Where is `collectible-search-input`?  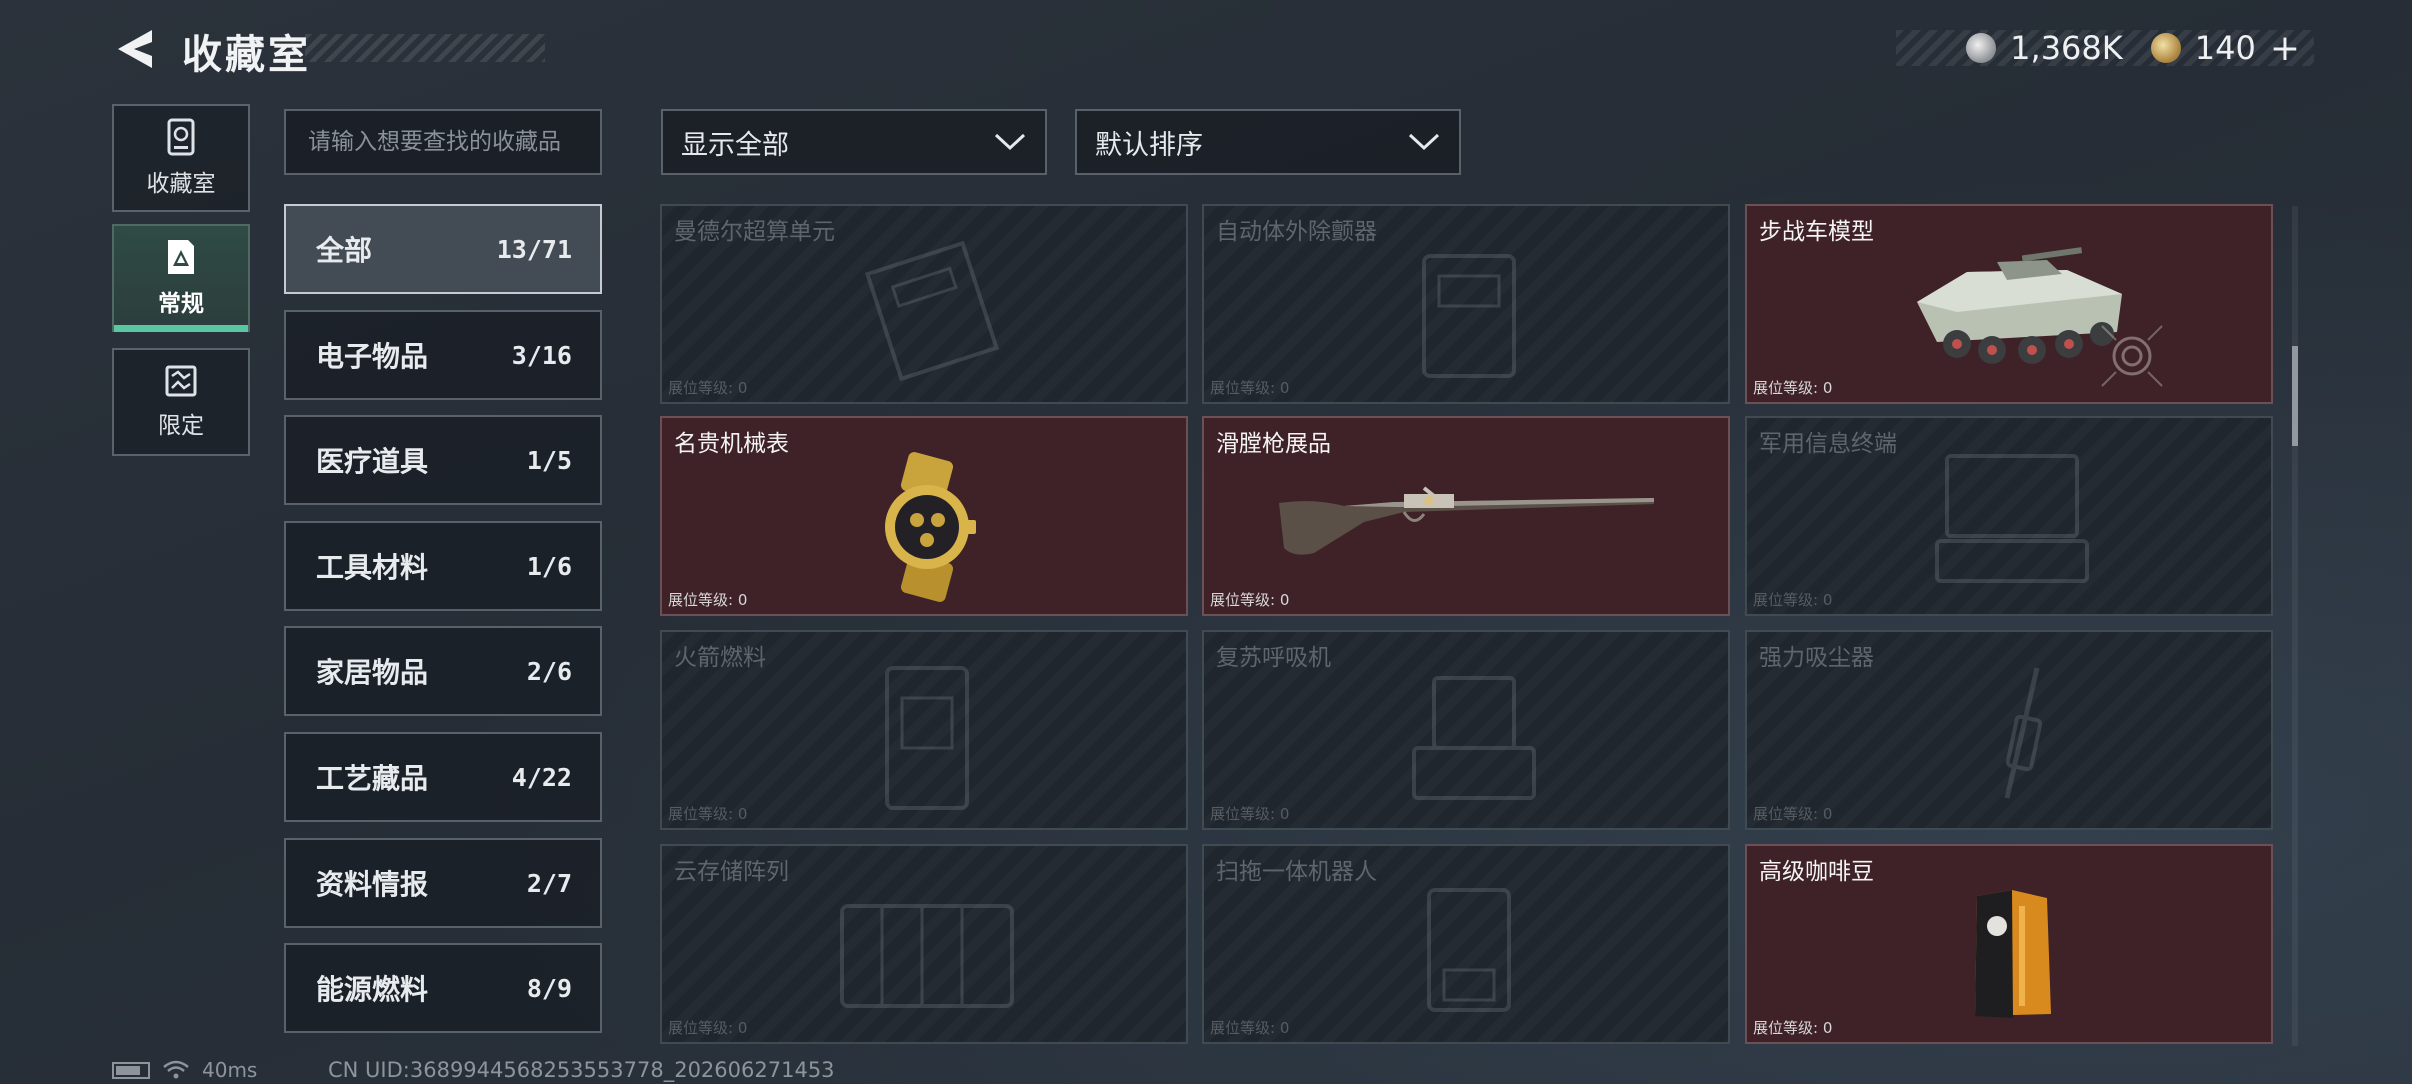 collectible-search-input is located at coordinates (443, 142).